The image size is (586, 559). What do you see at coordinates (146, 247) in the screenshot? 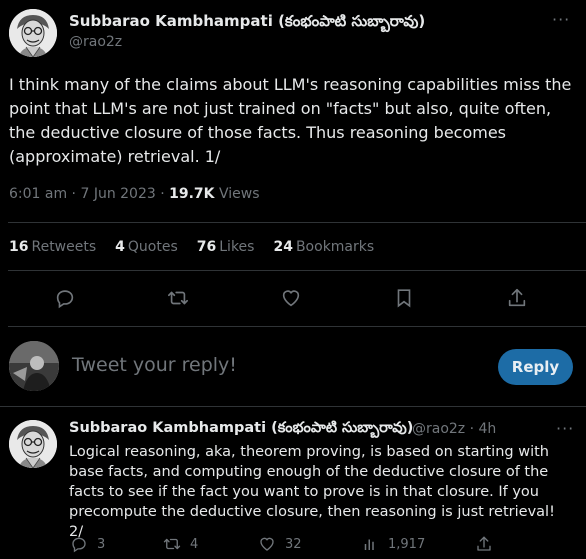
I see `quotes-stat: 4 Quotes` at bounding box center [146, 247].